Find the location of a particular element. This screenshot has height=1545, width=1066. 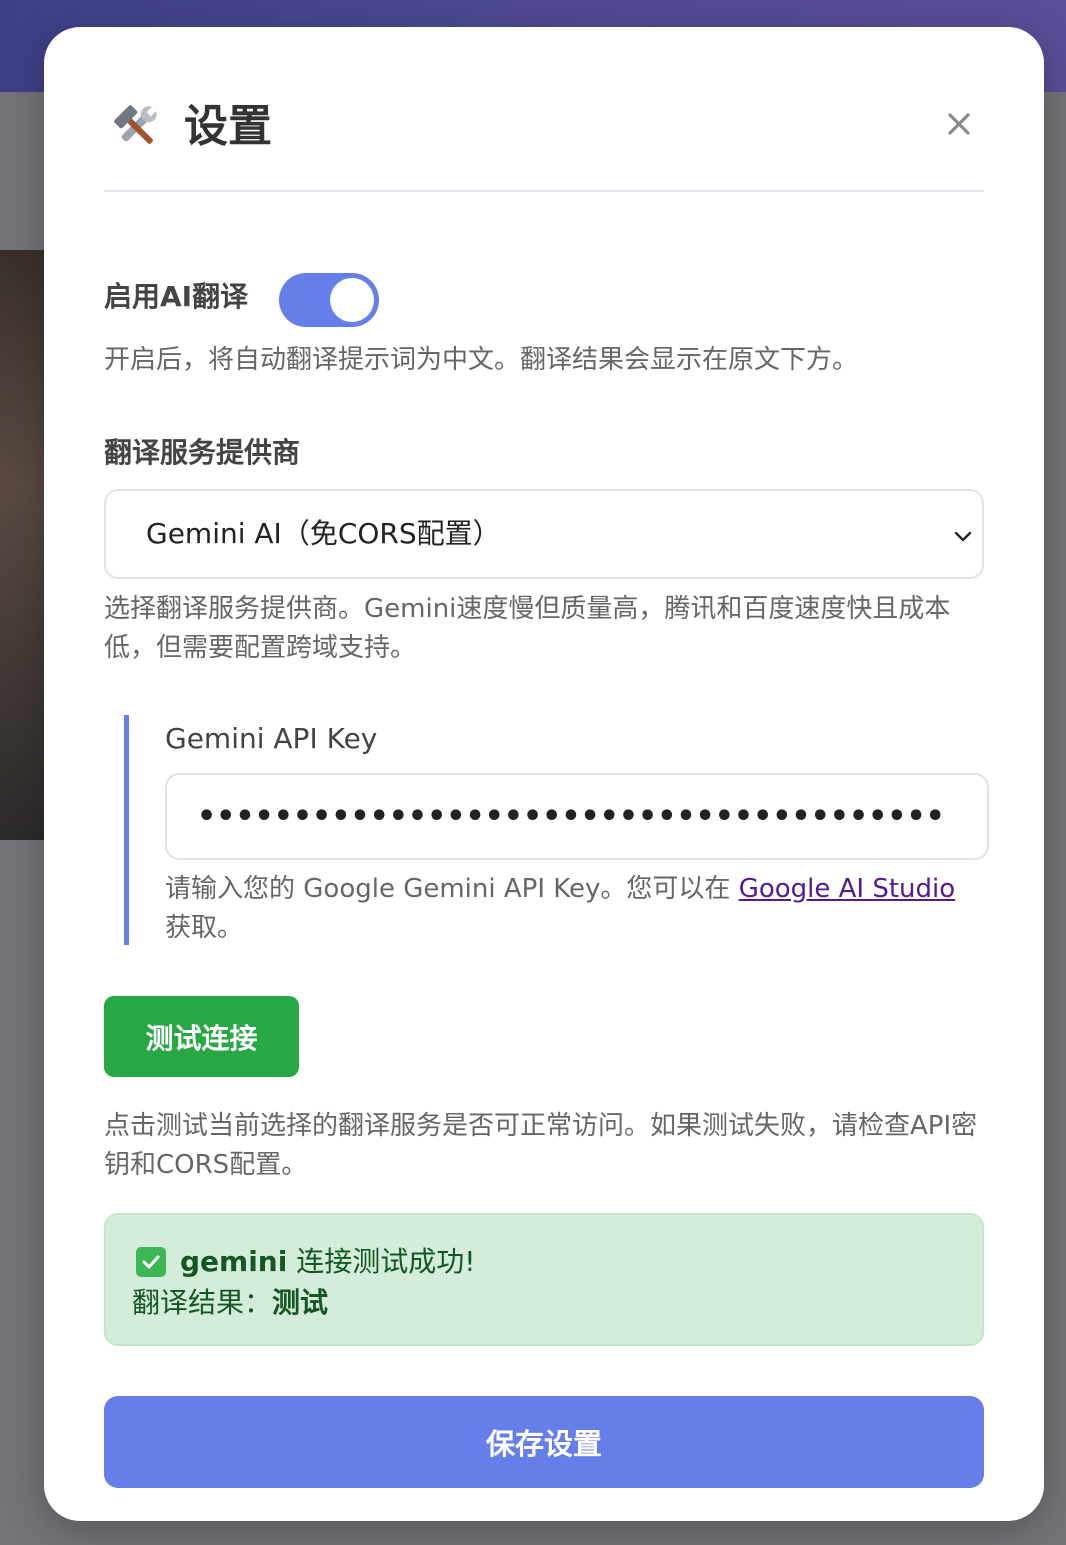

api-key-help-suffix: 获取。 is located at coordinates (204, 928).